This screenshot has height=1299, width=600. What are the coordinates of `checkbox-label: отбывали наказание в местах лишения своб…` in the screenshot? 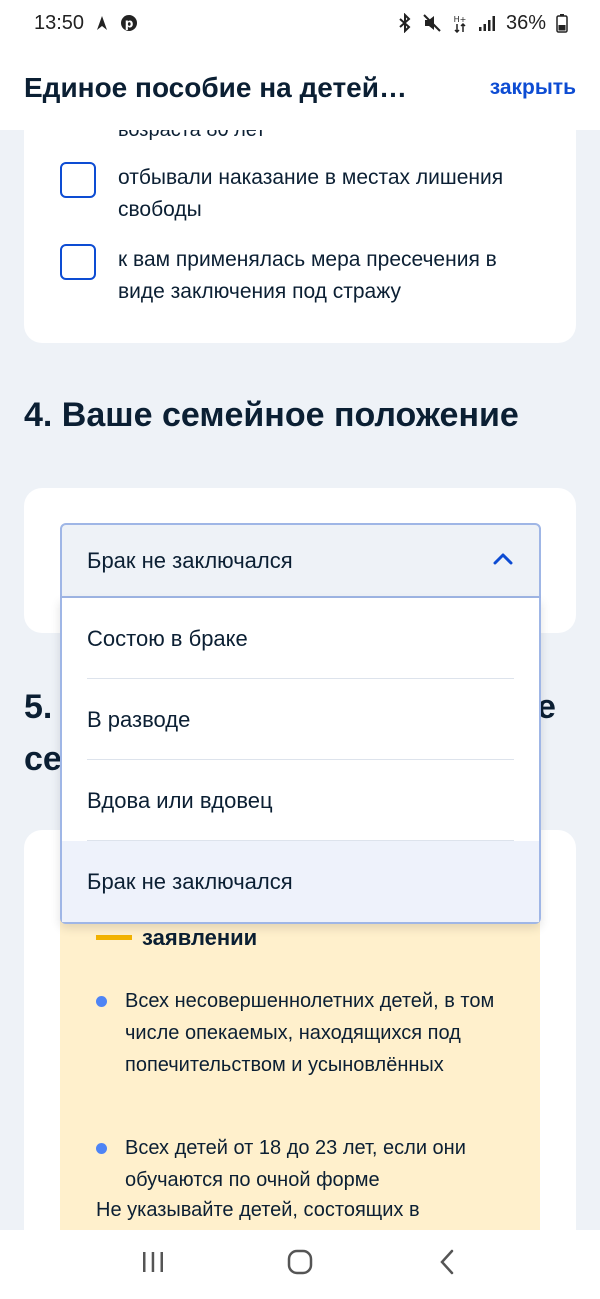 It's located at (311, 193).